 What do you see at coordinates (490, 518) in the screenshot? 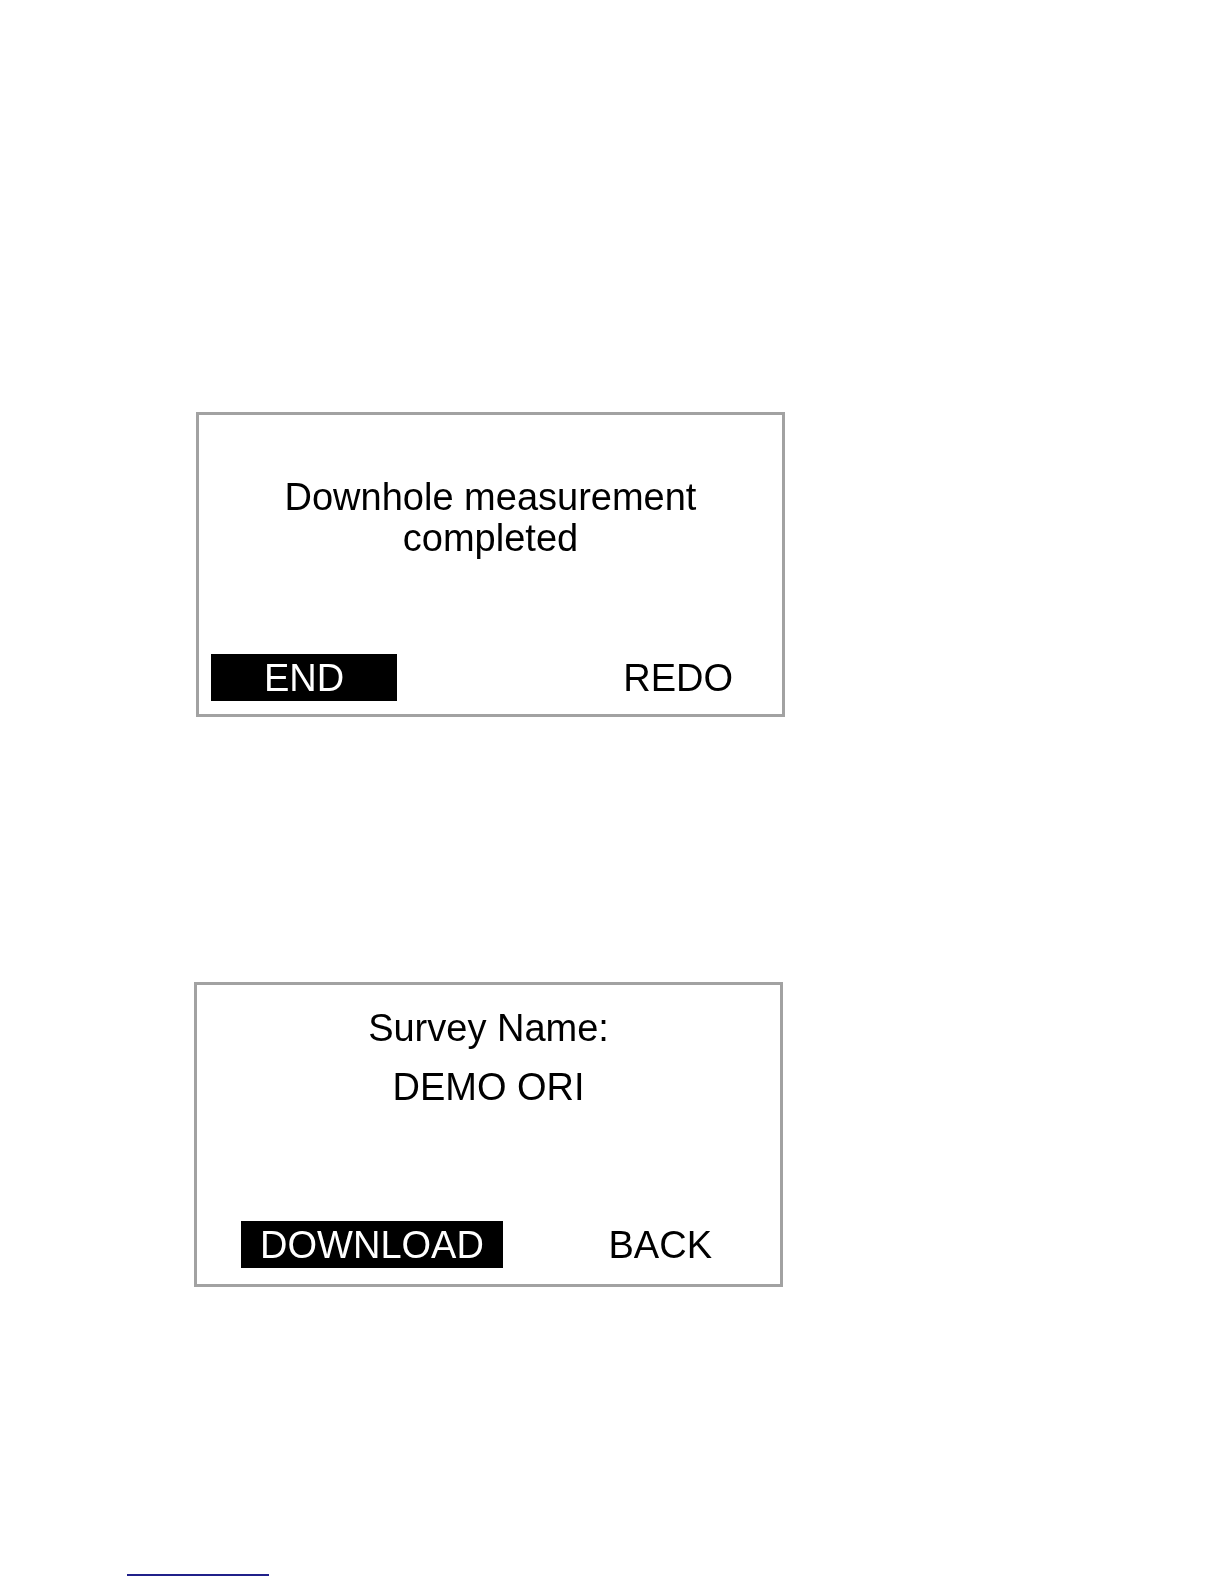
I see `status-message: Downhole measurement completed` at bounding box center [490, 518].